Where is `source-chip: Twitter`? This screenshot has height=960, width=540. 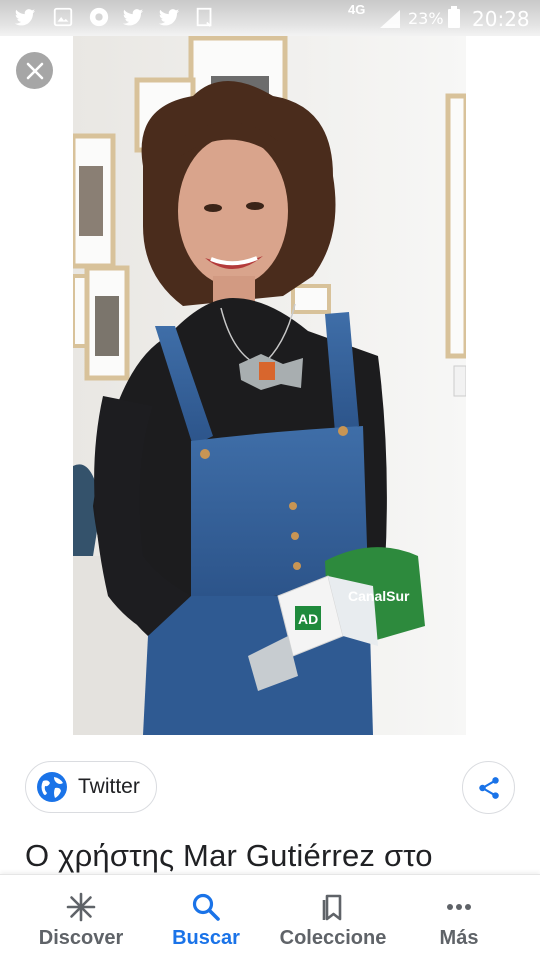
source-chip: Twitter is located at coordinates (91, 787).